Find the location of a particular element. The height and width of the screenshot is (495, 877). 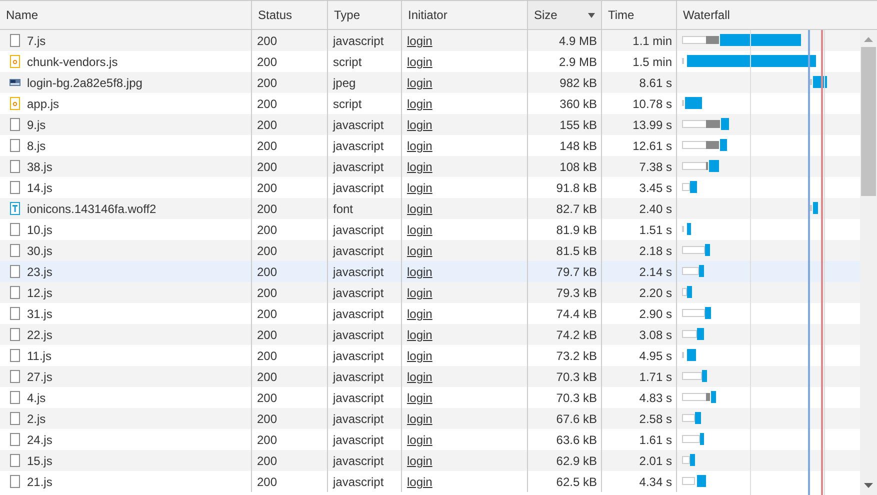

scroll-down-icon is located at coordinates (868, 485).